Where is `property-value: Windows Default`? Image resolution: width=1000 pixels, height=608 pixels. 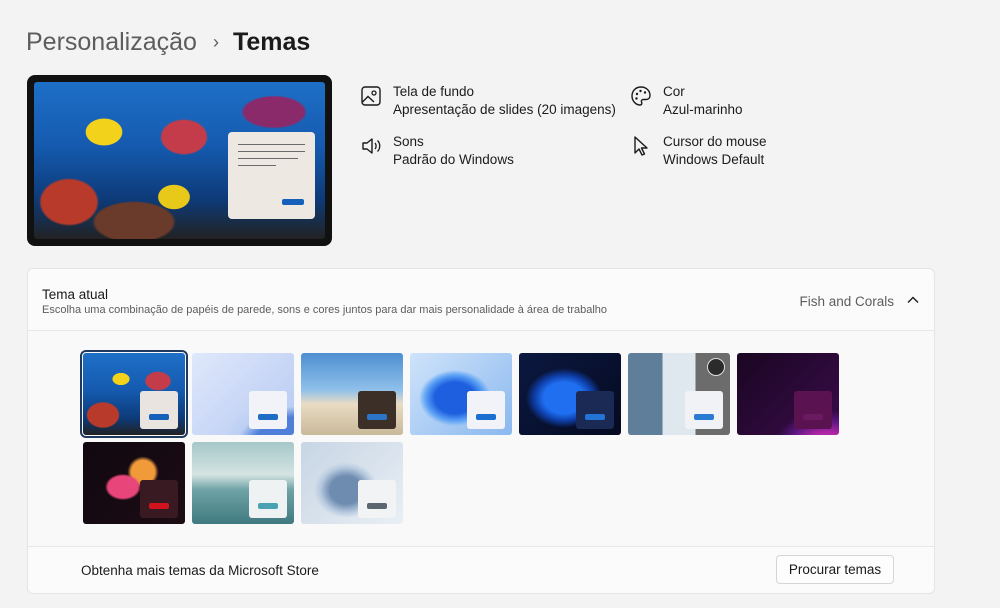
property-value: Windows Default is located at coordinates (714, 159).